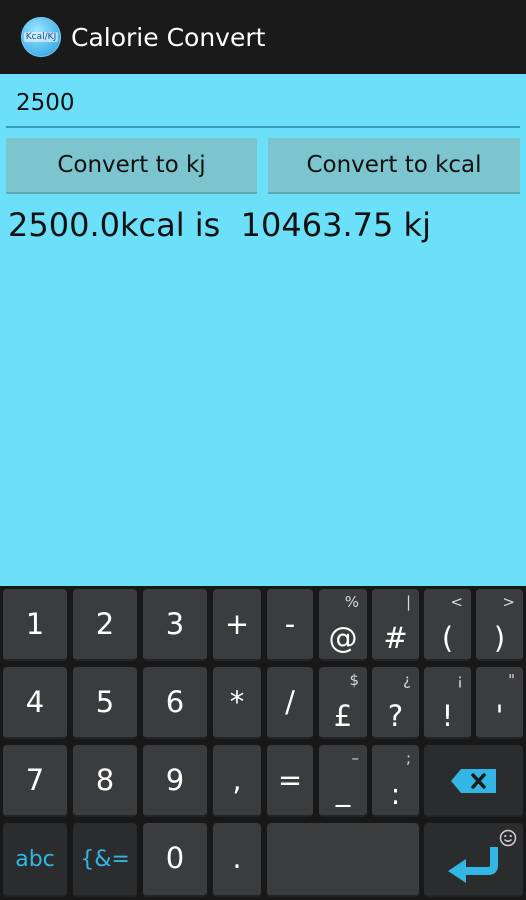 The image size is (526, 900). What do you see at coordinates (35, 703) in the screenshot?
I see `key-4: 4` at bounding box center [35, 703].